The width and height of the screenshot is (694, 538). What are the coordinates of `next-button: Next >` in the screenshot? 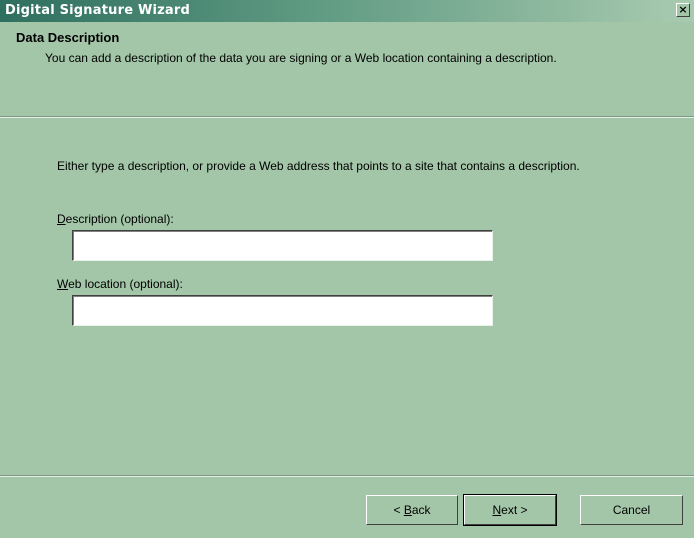 It's located at (510, 510).